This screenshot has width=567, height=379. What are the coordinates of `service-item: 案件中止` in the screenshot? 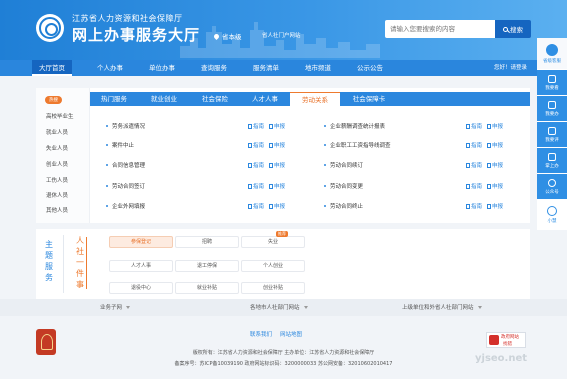 It's located at (120, 145).